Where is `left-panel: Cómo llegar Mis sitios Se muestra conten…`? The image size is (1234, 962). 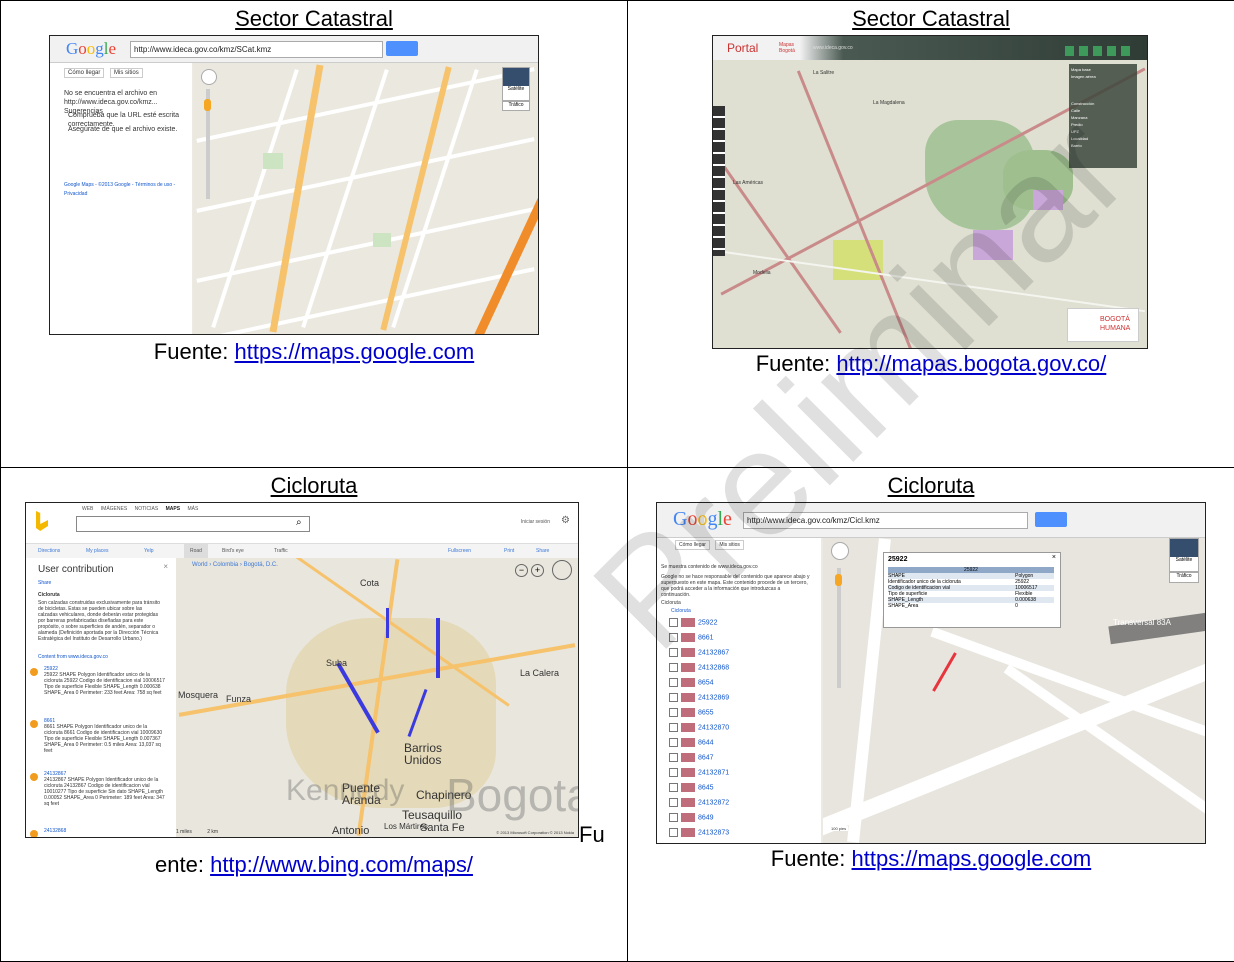 left-panel: Cómo llegar Mis sitios Se muestra conten… is located at coordinates (739, 690).